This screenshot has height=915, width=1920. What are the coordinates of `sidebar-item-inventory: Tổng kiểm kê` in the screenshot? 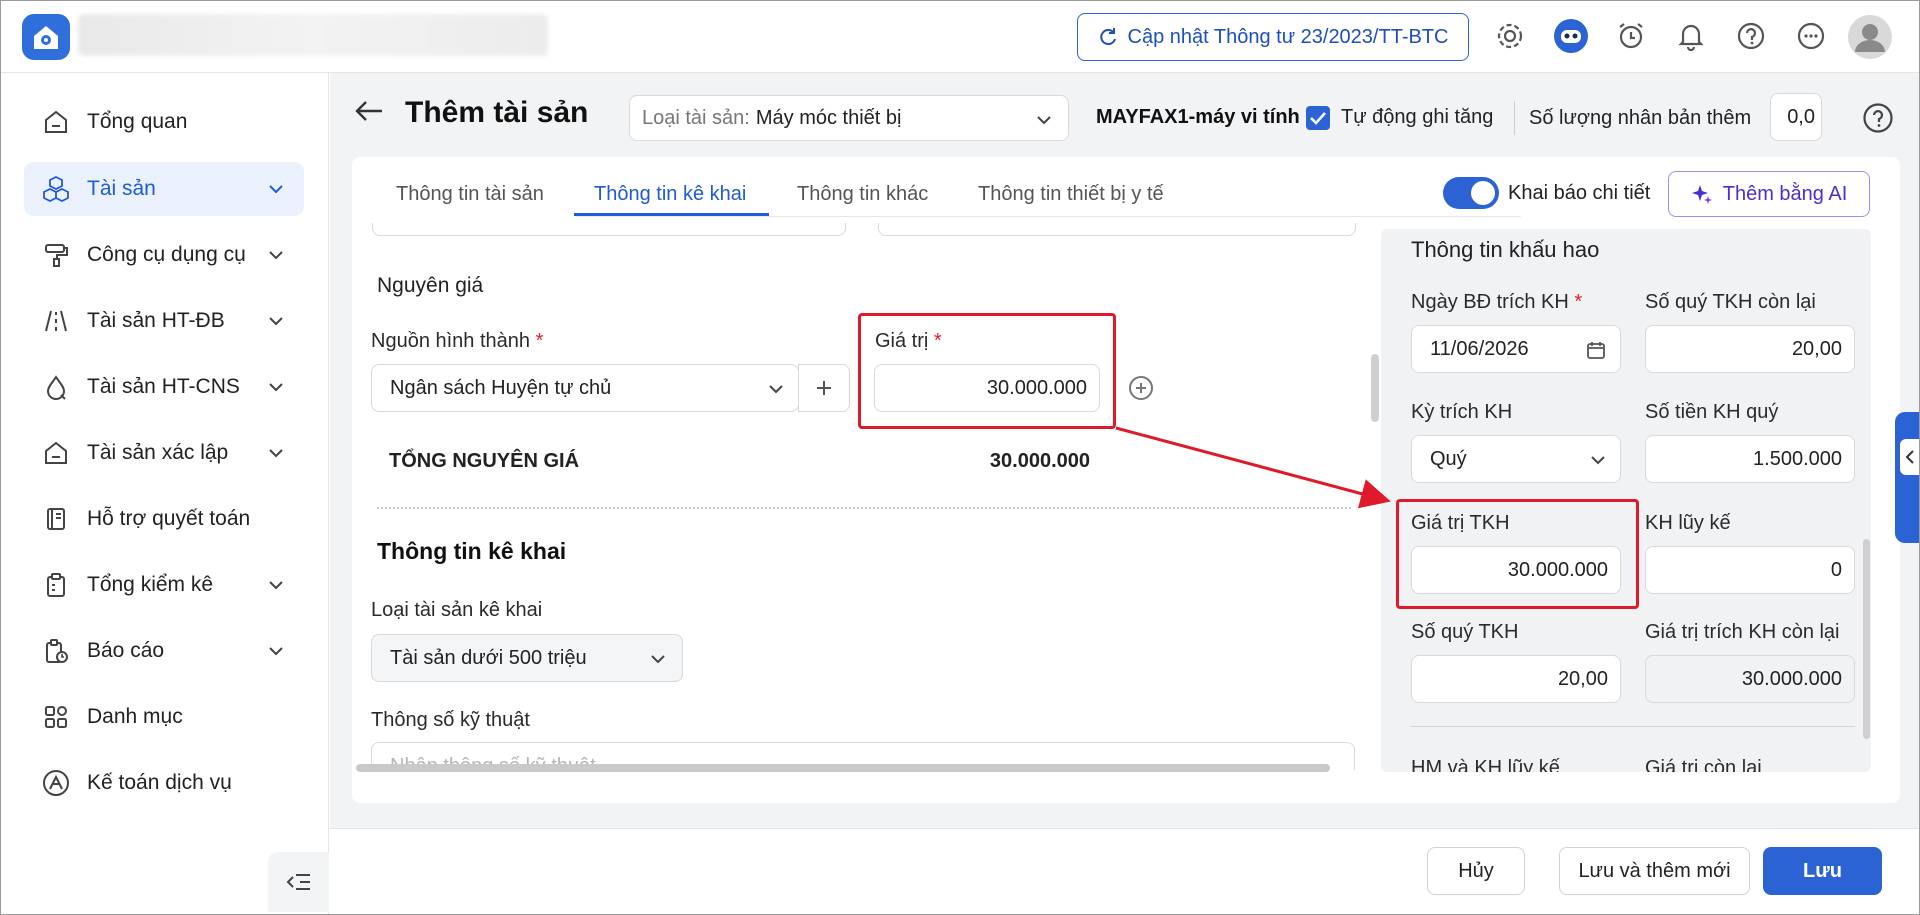 It's located at (164, 585).